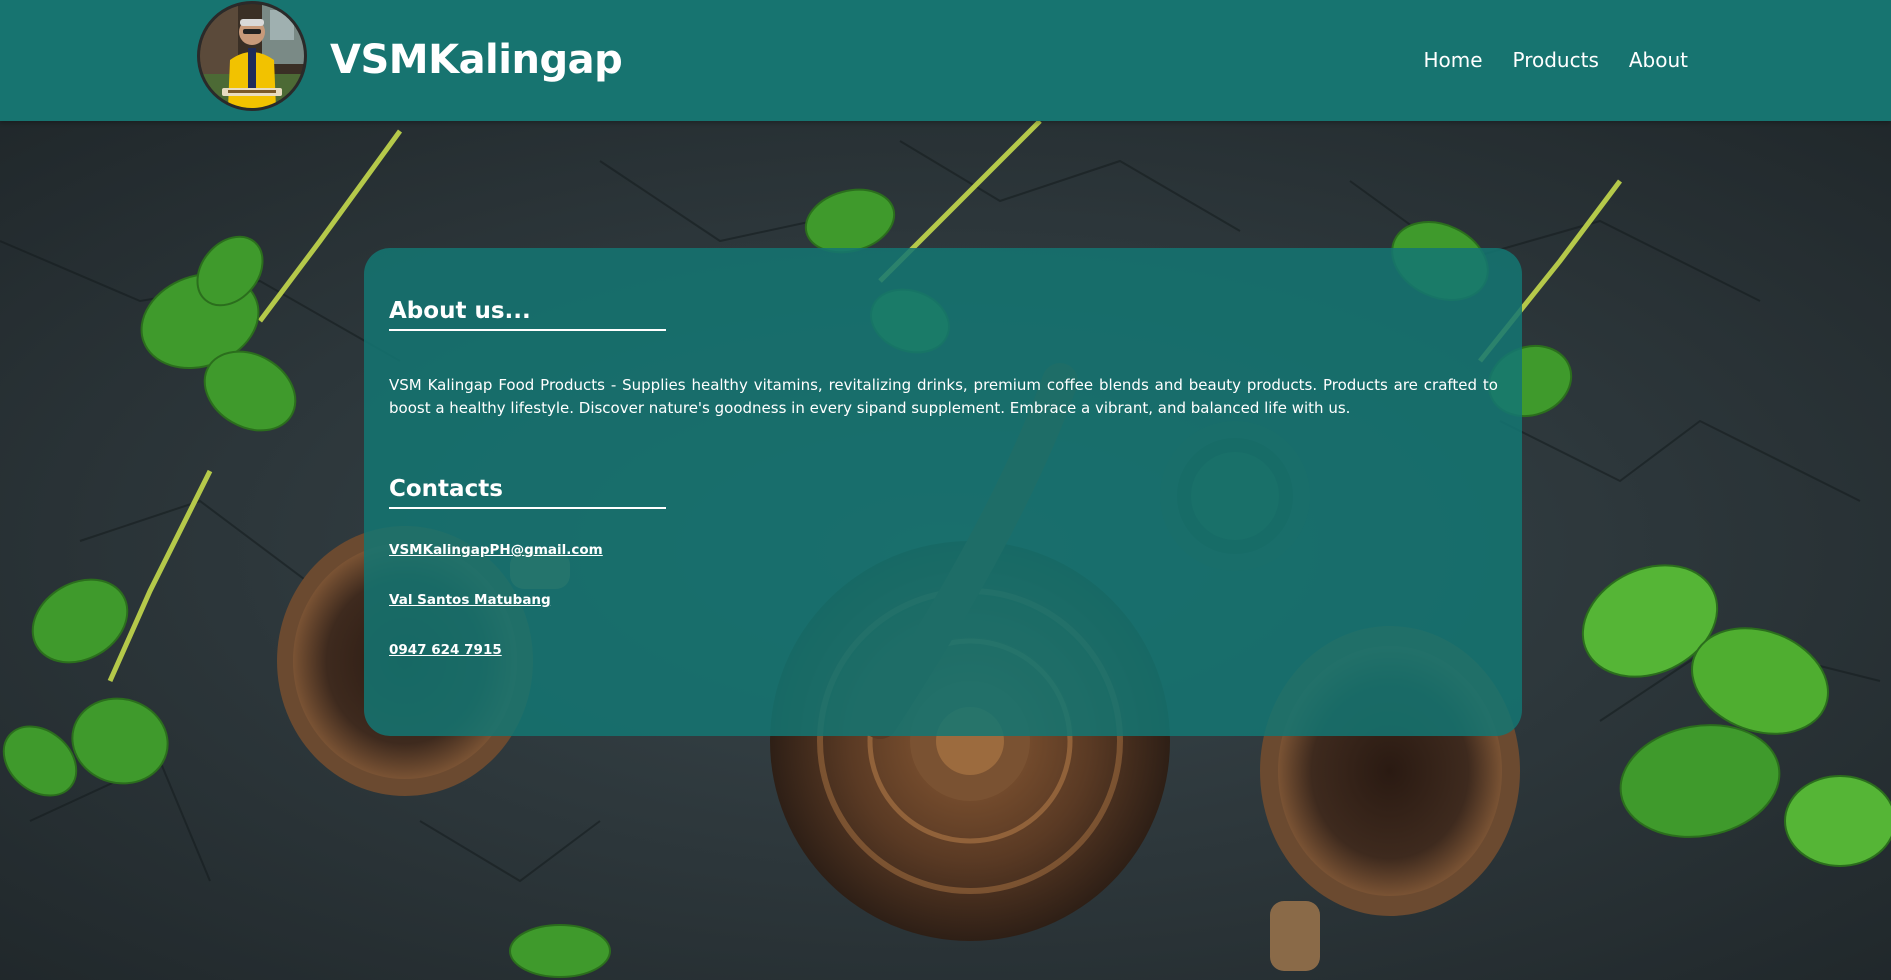  Describe the element at coordinates (476, 60) in the screenshot. I see `brand-title: VSMKalingap` at that location.